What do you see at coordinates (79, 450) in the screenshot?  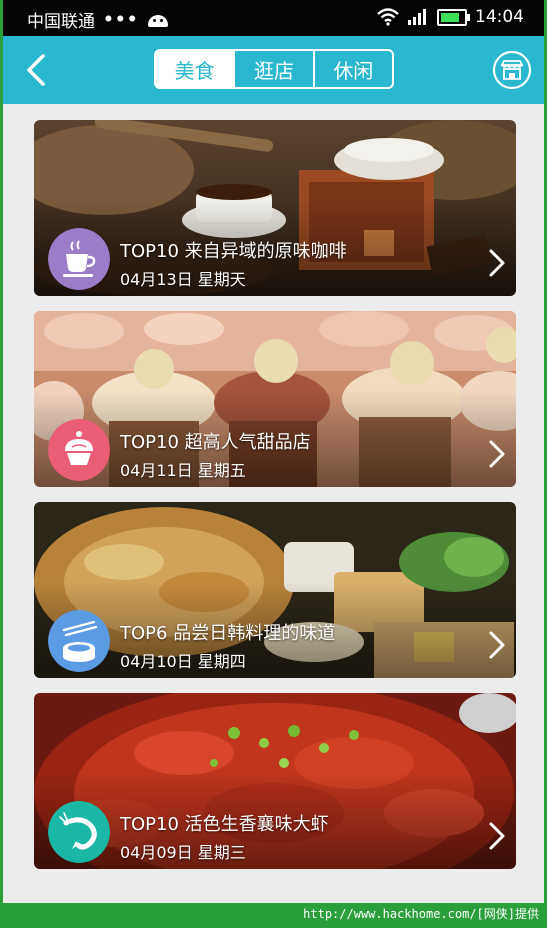 I see `cupcake-icon` at bounding box center [79, 450].